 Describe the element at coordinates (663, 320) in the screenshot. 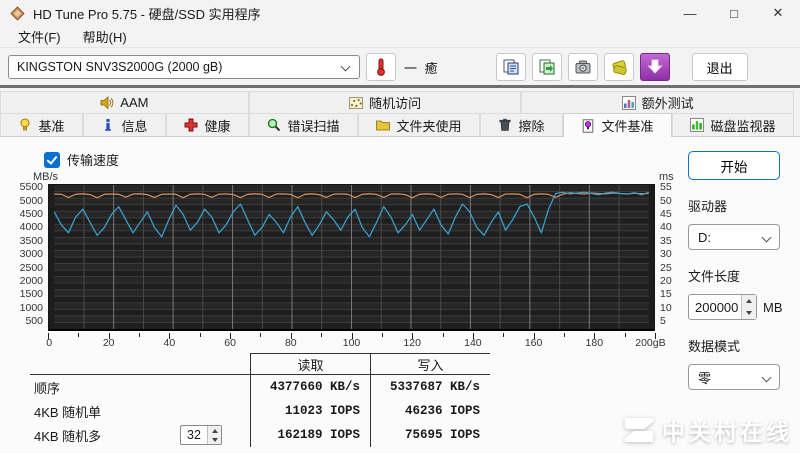

I see `y-tick-label: 5` at that location.